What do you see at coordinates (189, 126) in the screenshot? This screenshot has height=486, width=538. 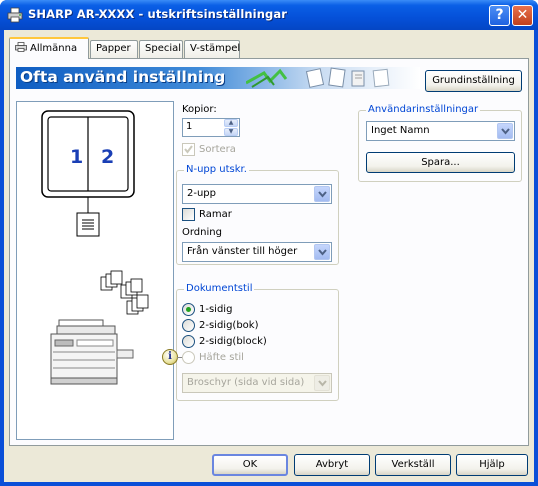 I see `copies-value: 1` at bounding box center [189, 126].